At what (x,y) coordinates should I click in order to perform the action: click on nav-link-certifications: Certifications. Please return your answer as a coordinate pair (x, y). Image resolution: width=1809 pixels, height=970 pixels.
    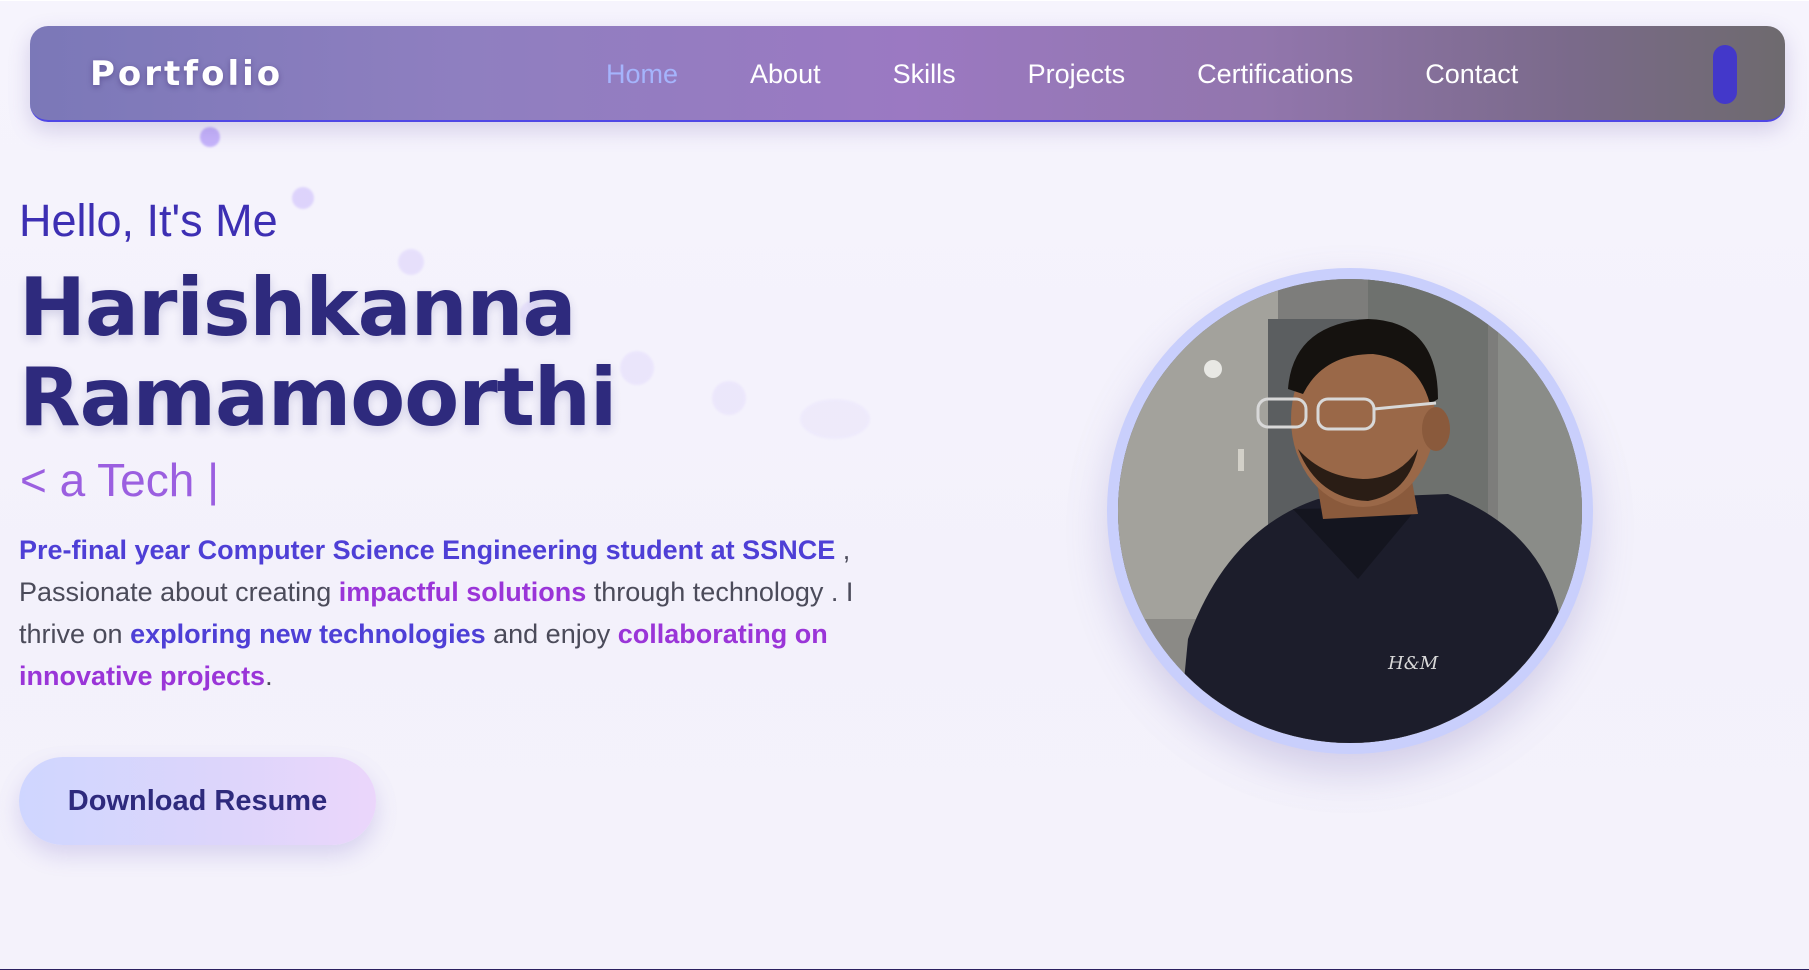
    Looking at the image, I should click on (1275, 74).